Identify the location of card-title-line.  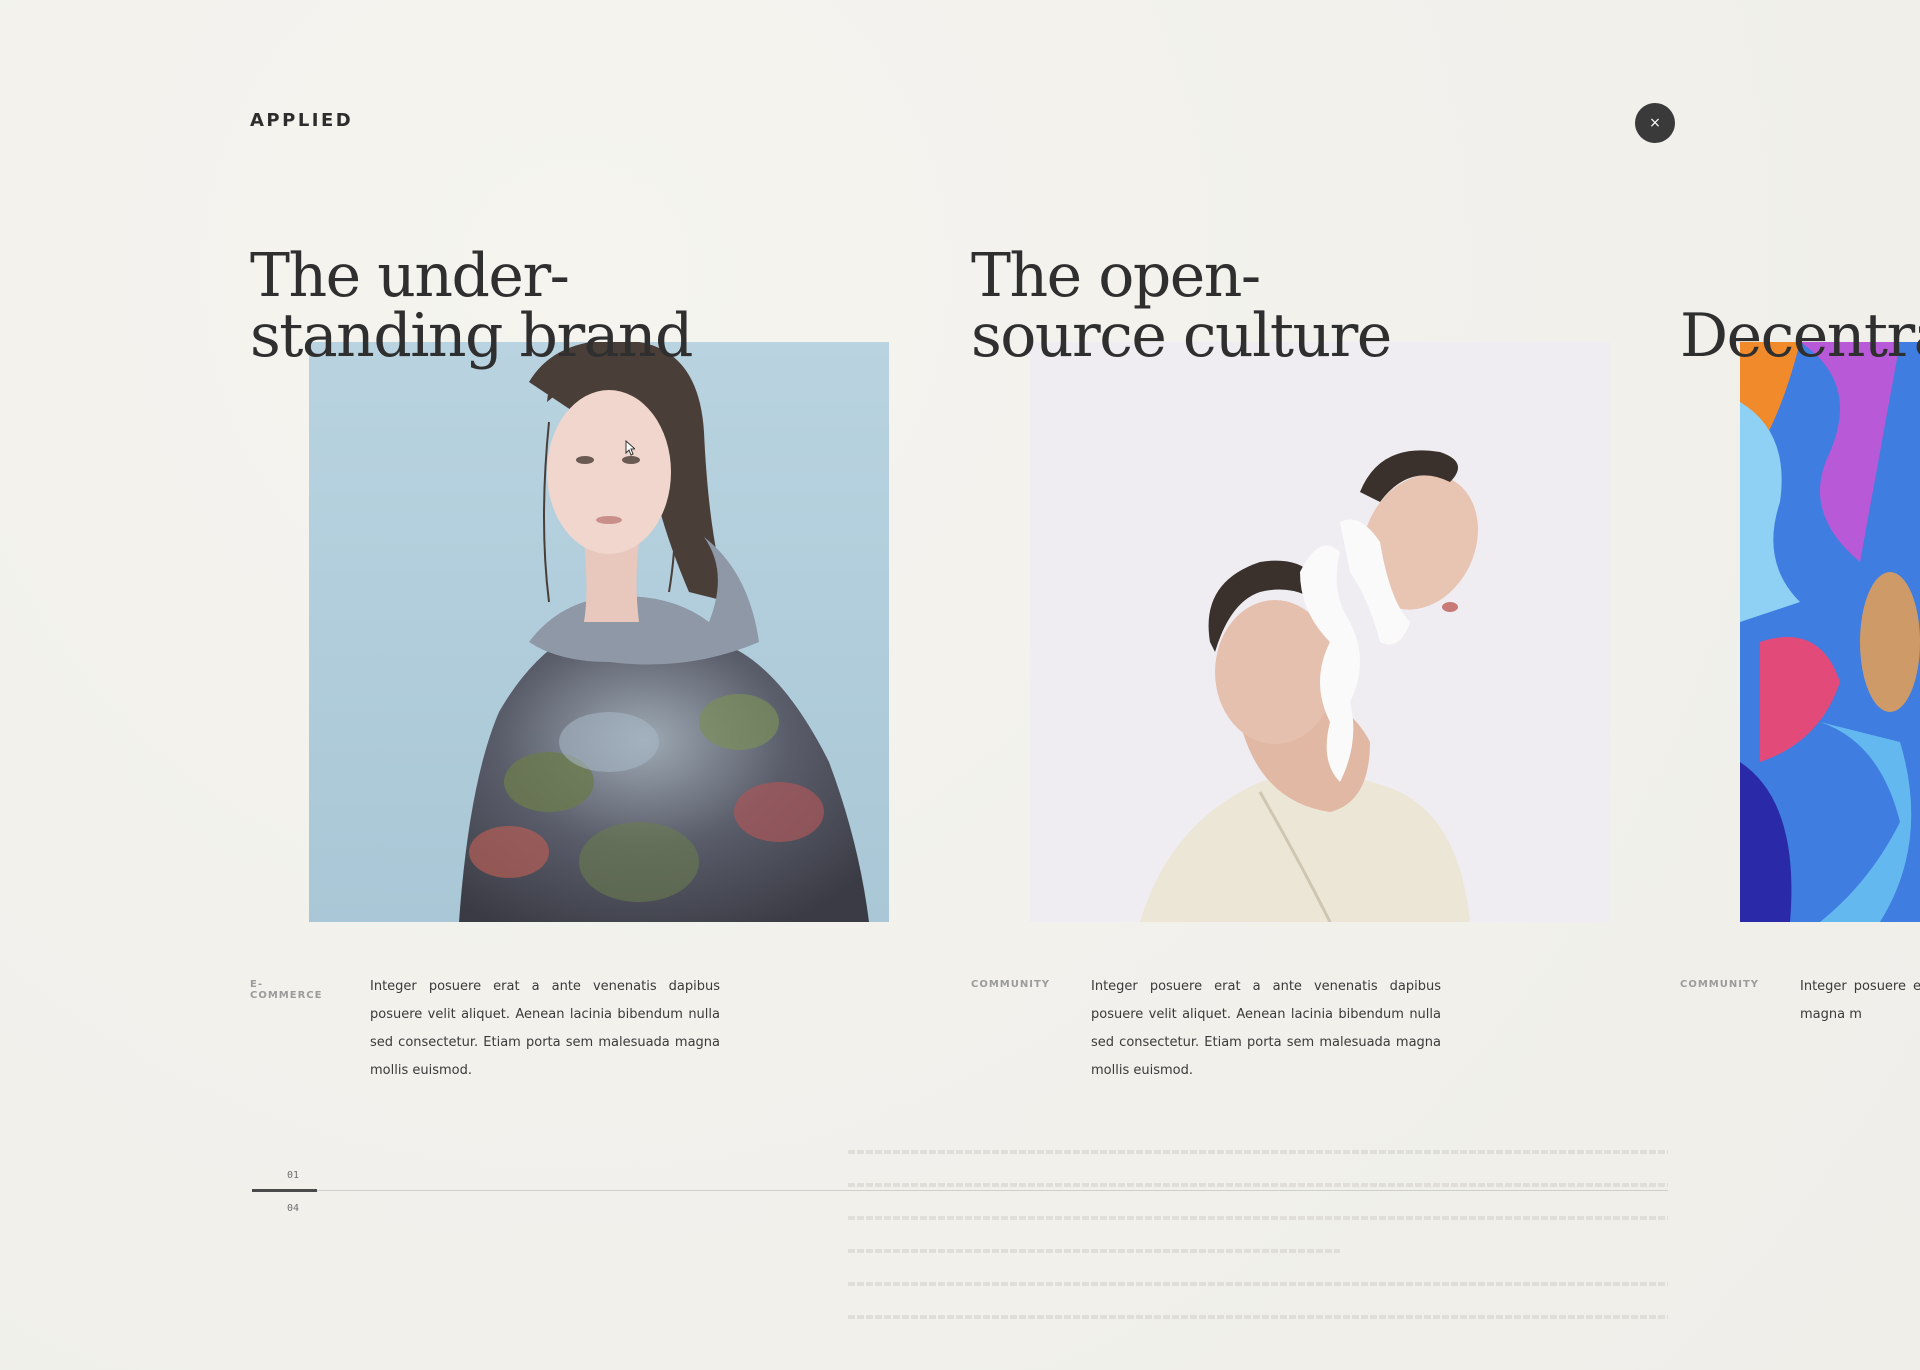
(1800, 276).